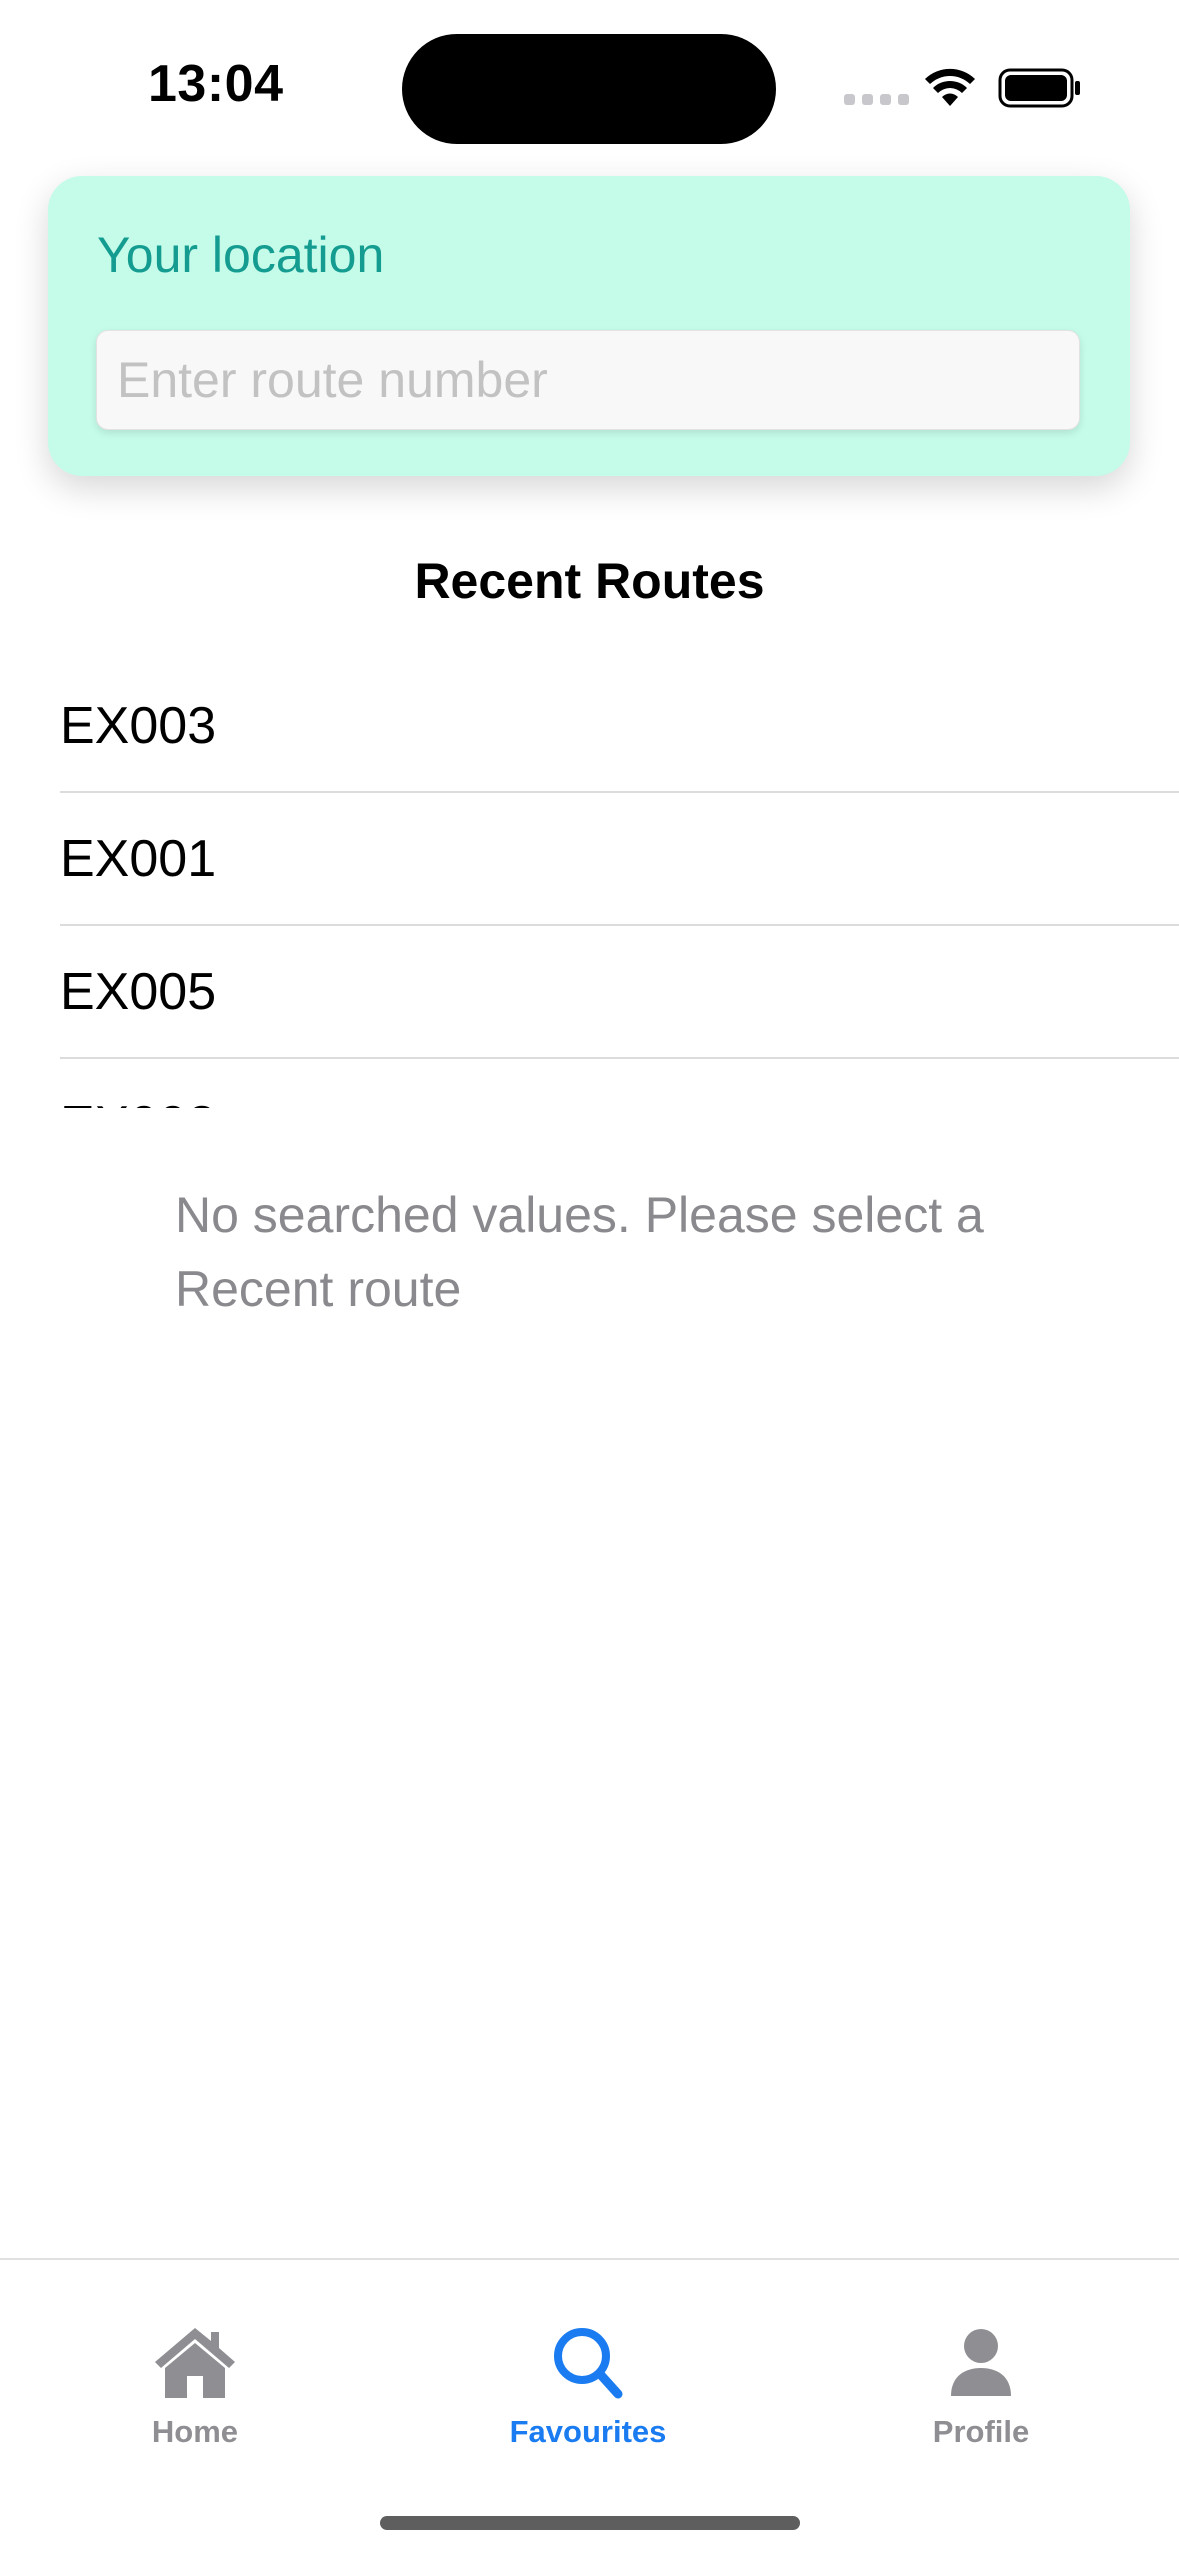 This screenshot has height=2558, width=1179. What do you see at coordinates (241, 255) in the screenshot?
I see `location-title: Your location` at bounding box center [241, 255].